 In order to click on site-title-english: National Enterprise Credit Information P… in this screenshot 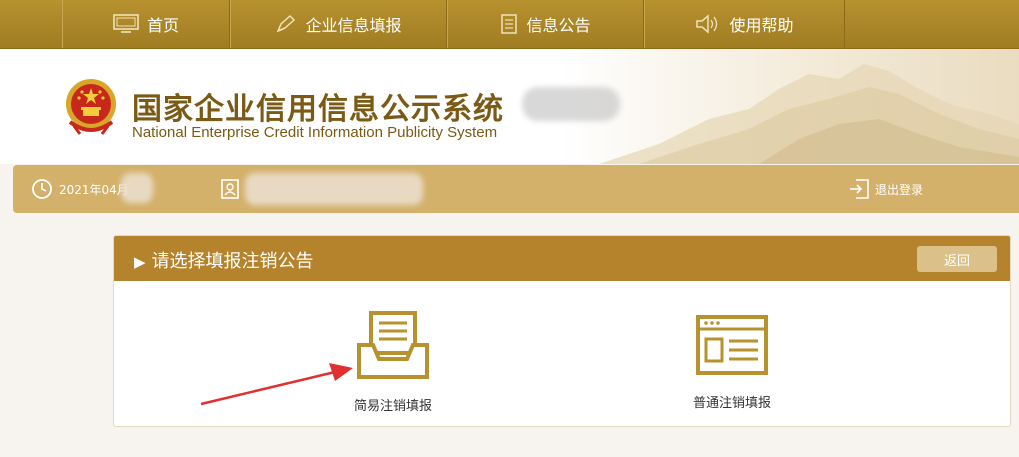, I will do `click(315, 132)`.